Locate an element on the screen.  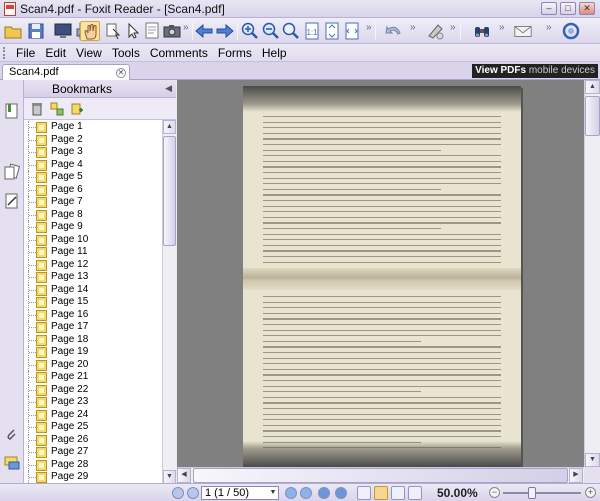
new-bookmark-icon is located at coordinates (77, 109).